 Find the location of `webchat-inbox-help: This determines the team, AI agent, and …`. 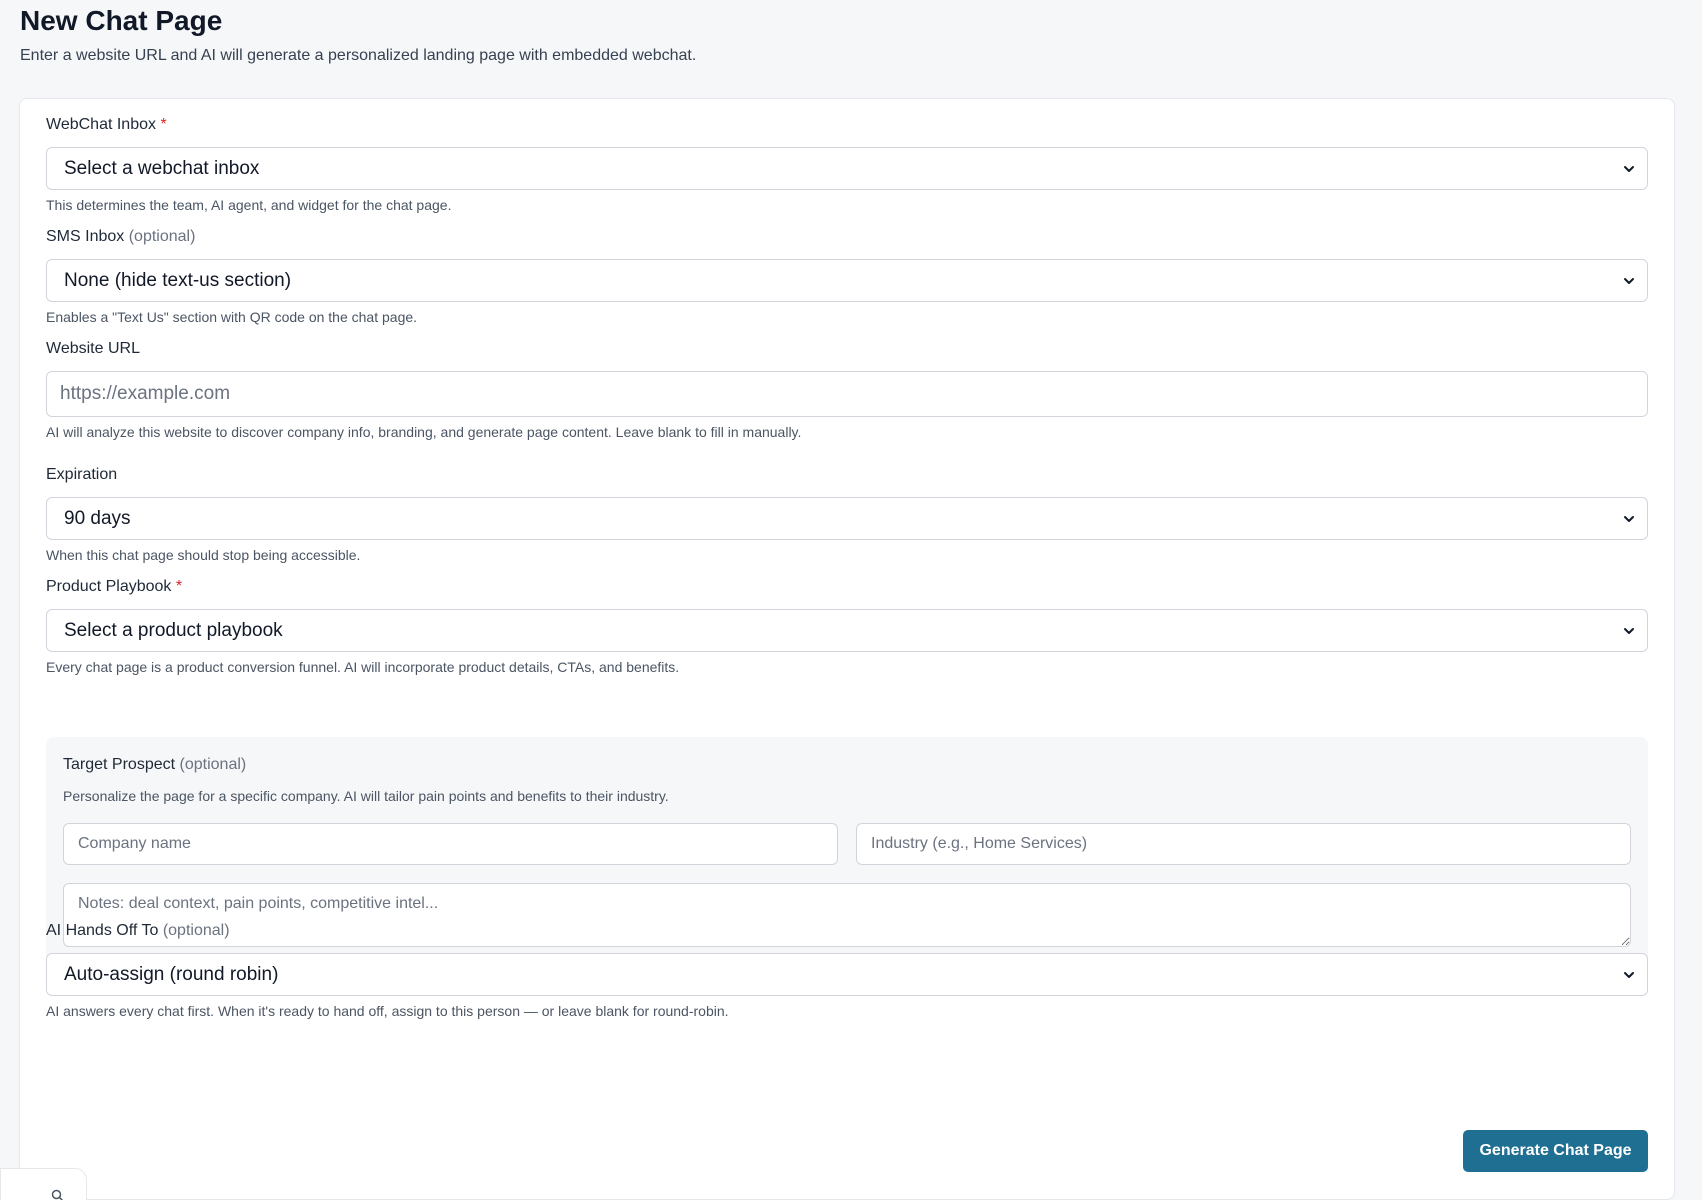

webchat-inbox-help: This determines the team, AI agent, and … is located at coordinates (249, 205).